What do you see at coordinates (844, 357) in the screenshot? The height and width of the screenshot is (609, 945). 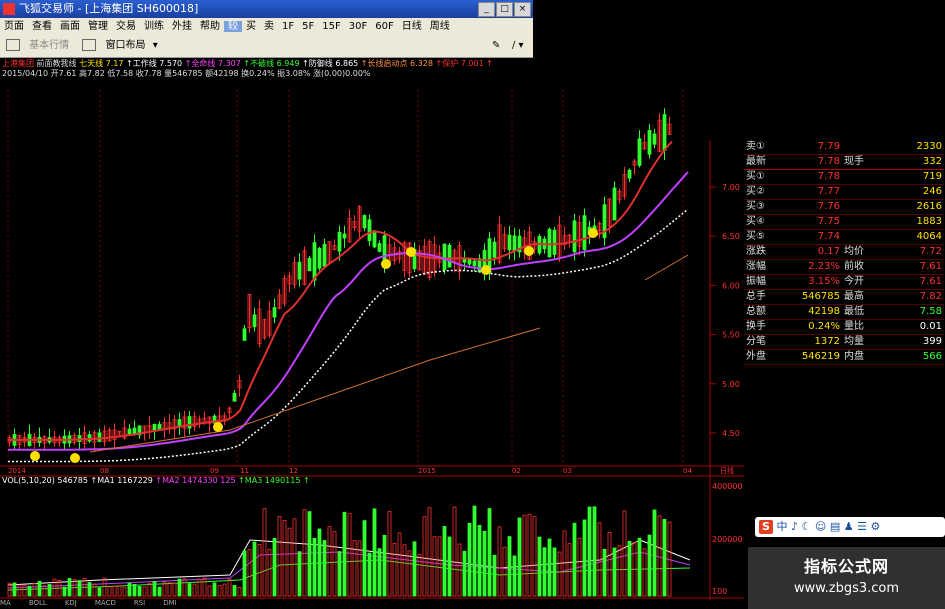 I see `stat-row: 外盘 546219 内盘 566` at bounding box center [844, 357].